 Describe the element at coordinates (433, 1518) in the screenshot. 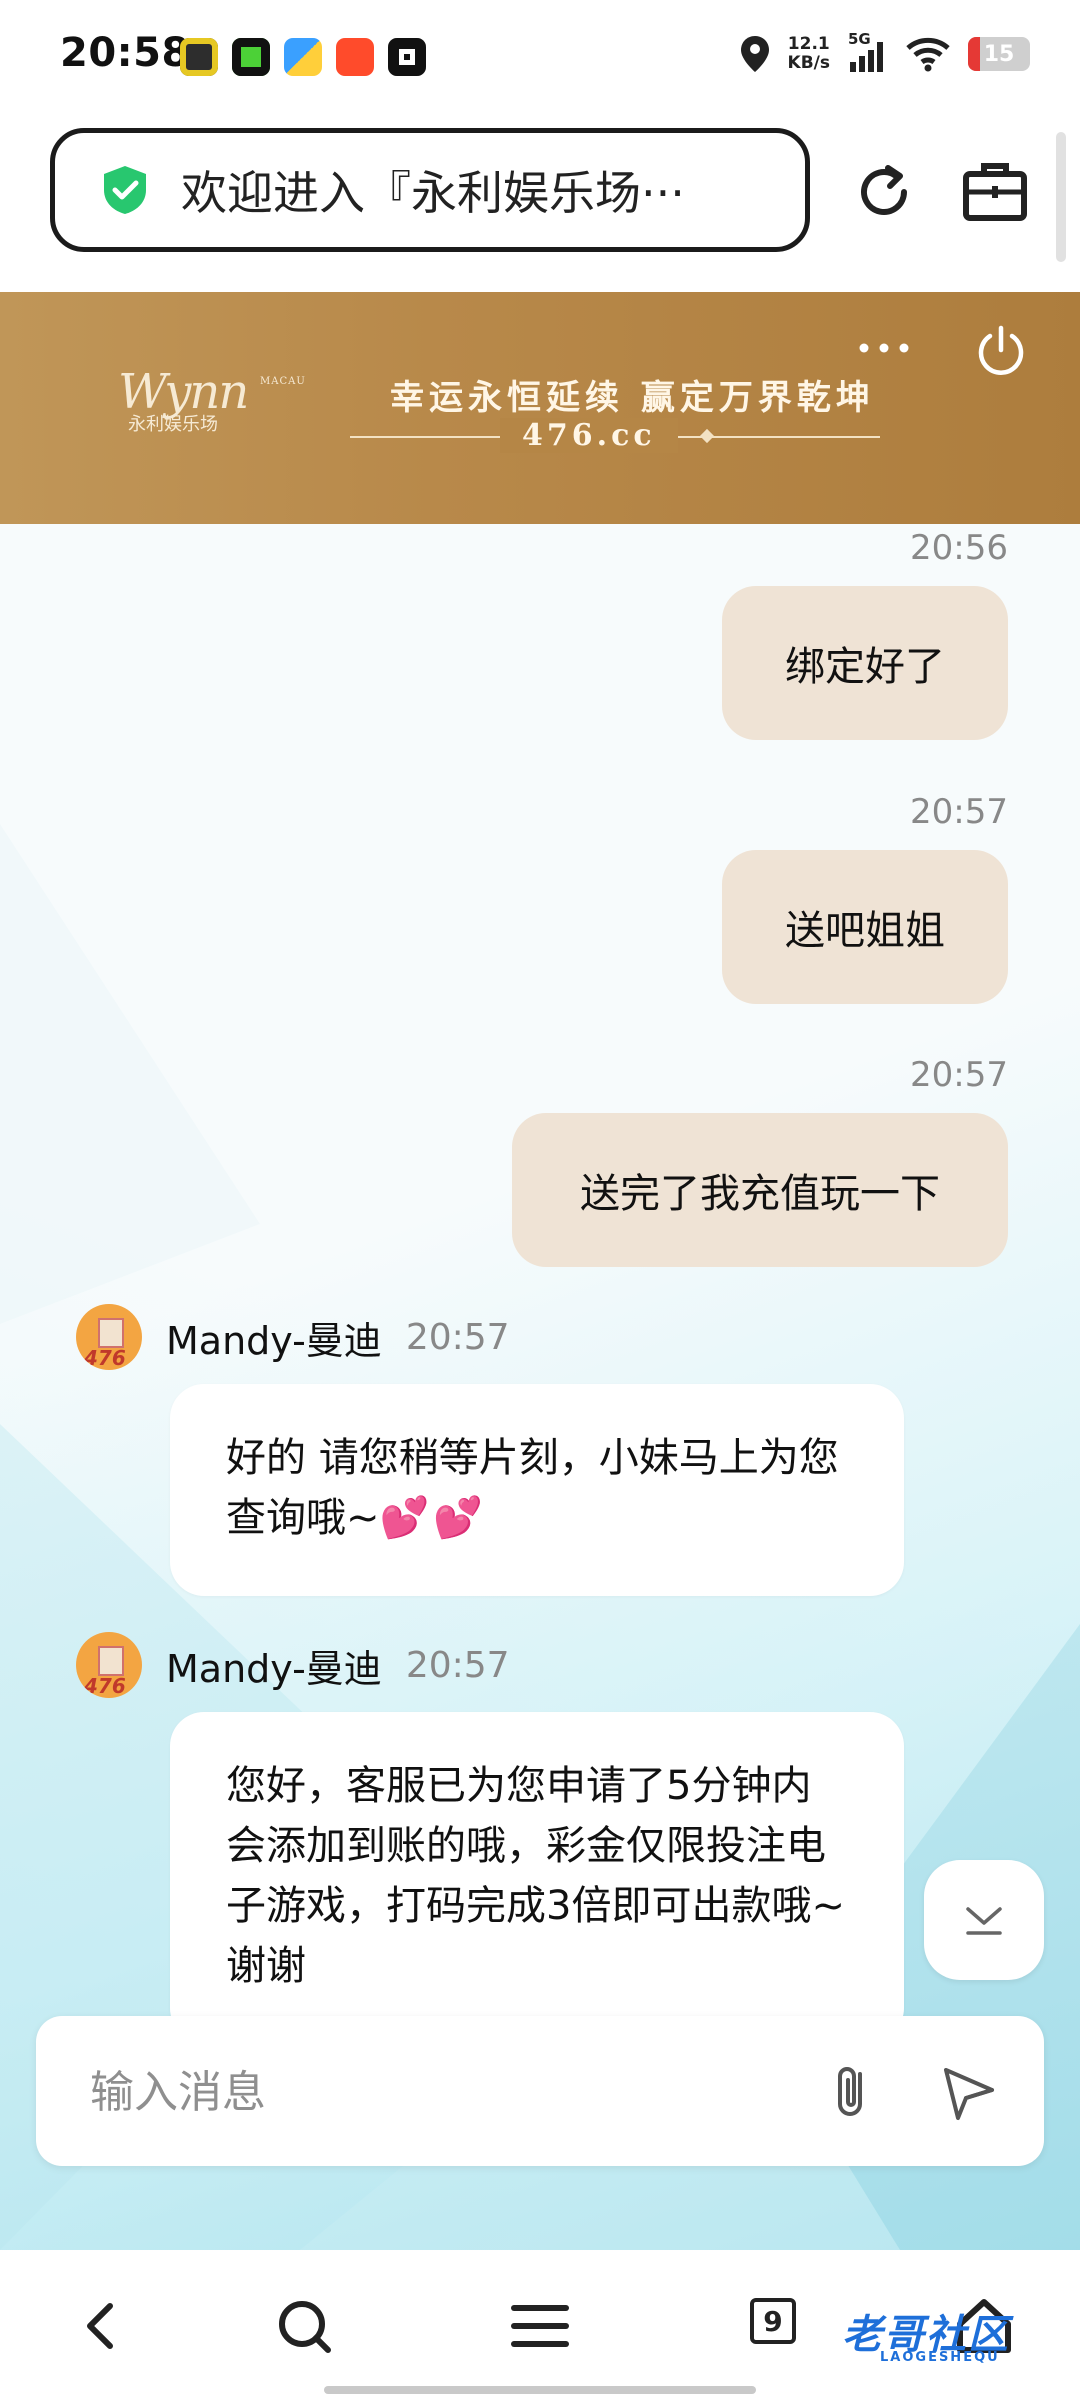

I see `heart-emoji: 💕💕` at that location.